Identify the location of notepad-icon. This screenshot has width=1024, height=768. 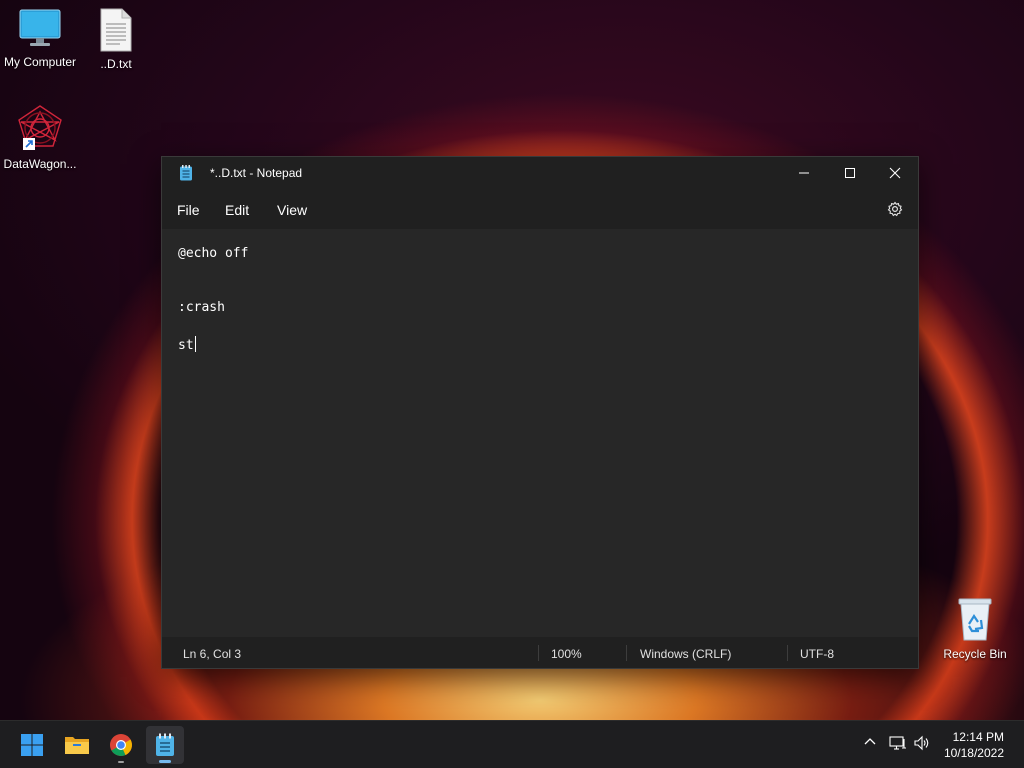
(165, 744).